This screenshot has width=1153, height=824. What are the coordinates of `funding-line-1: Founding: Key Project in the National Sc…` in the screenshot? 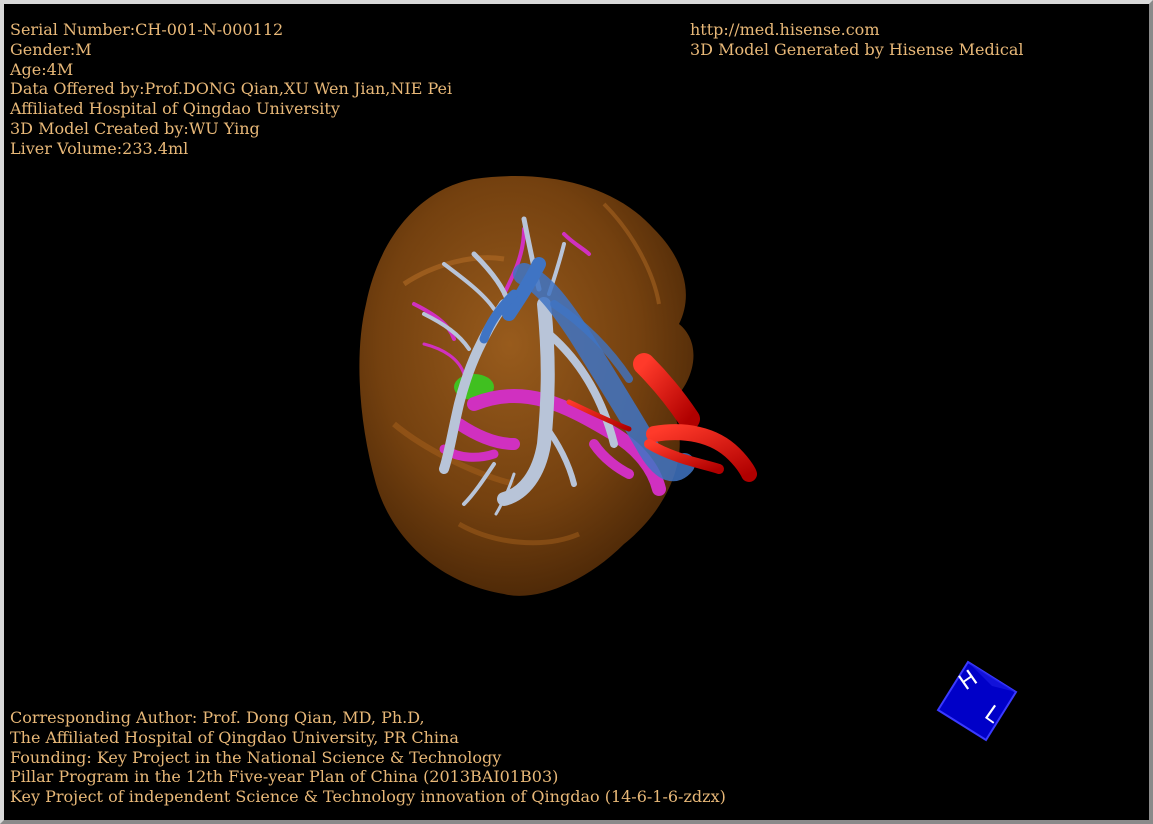 It's located at (256, 757).